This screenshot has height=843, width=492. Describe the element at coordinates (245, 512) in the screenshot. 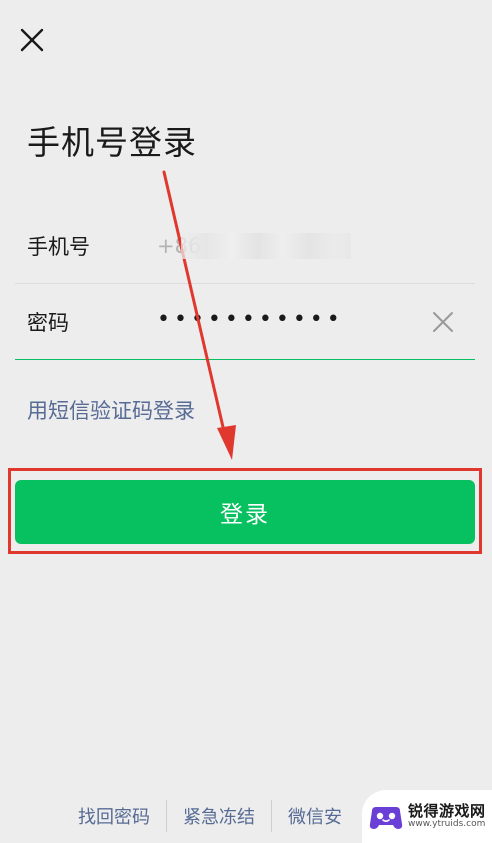

I see `login-button: 登录` at that location.